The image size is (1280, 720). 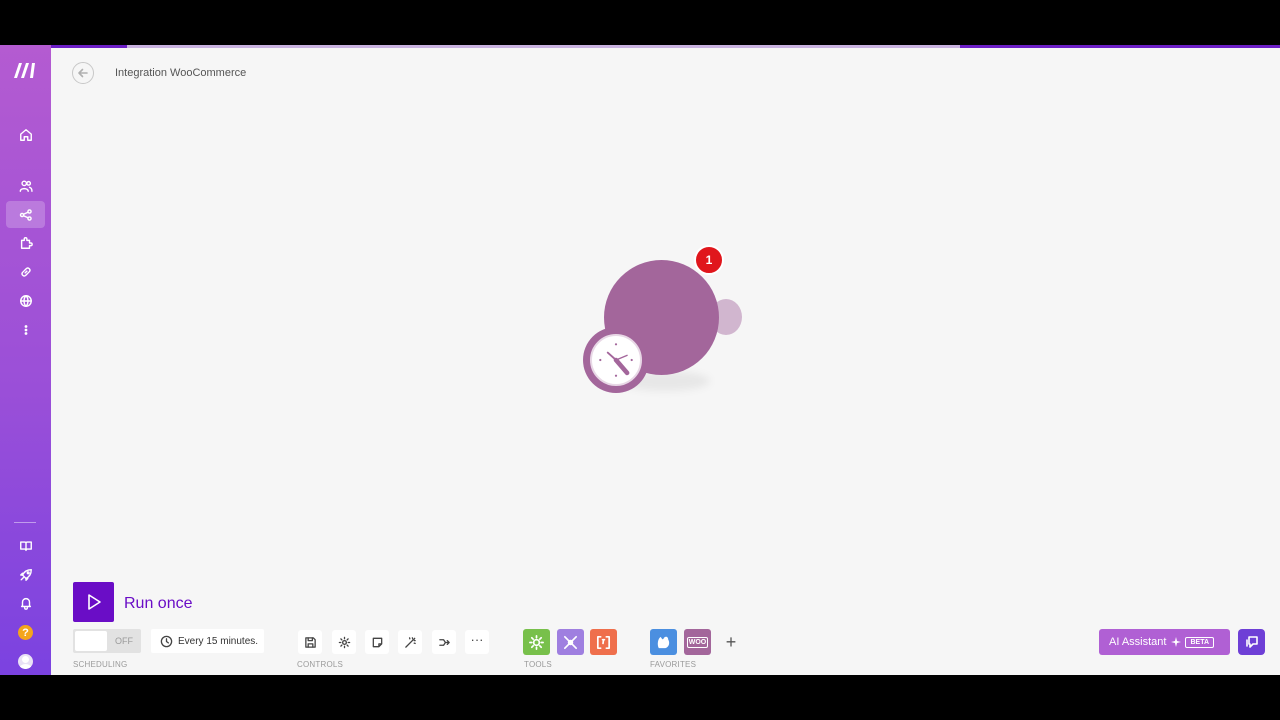 I want to click on sidebar-item-help: ?, so click(x=25, y=632).